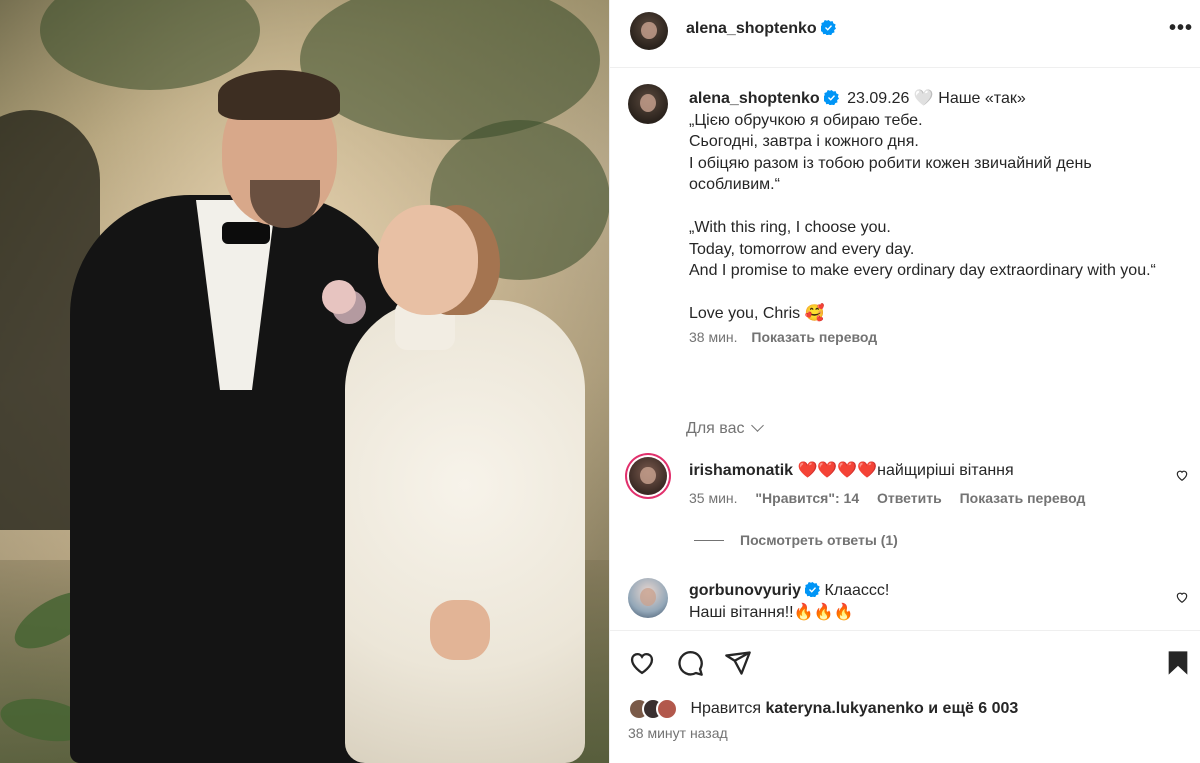 Image resolution: width=1200 pixels, height=763 pixels. What do you see at coordinates (878, 98) in the screenshot?
I see `caption-date: 23.09.26` at bounding box center [878, 98].